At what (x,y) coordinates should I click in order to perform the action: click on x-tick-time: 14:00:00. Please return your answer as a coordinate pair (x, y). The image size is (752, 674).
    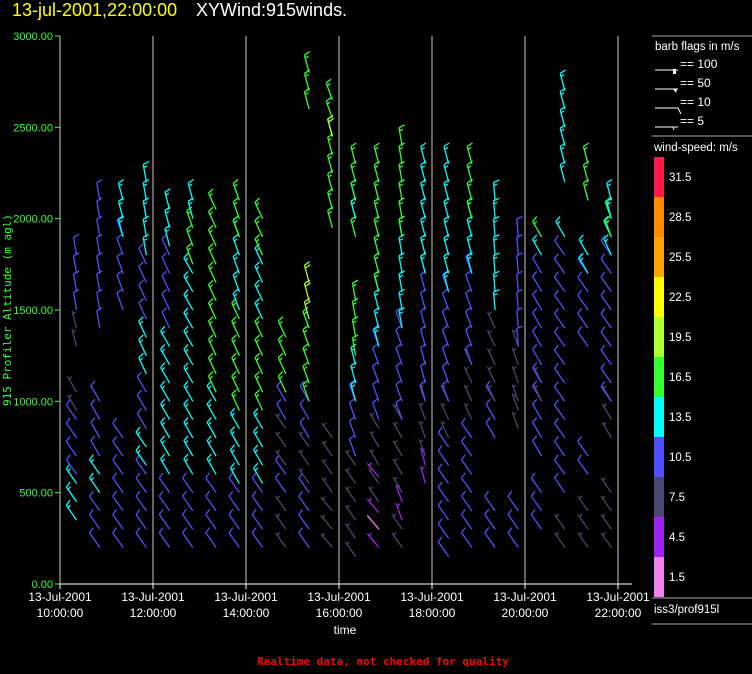
    Looking at the image, I should click on (246, 613).